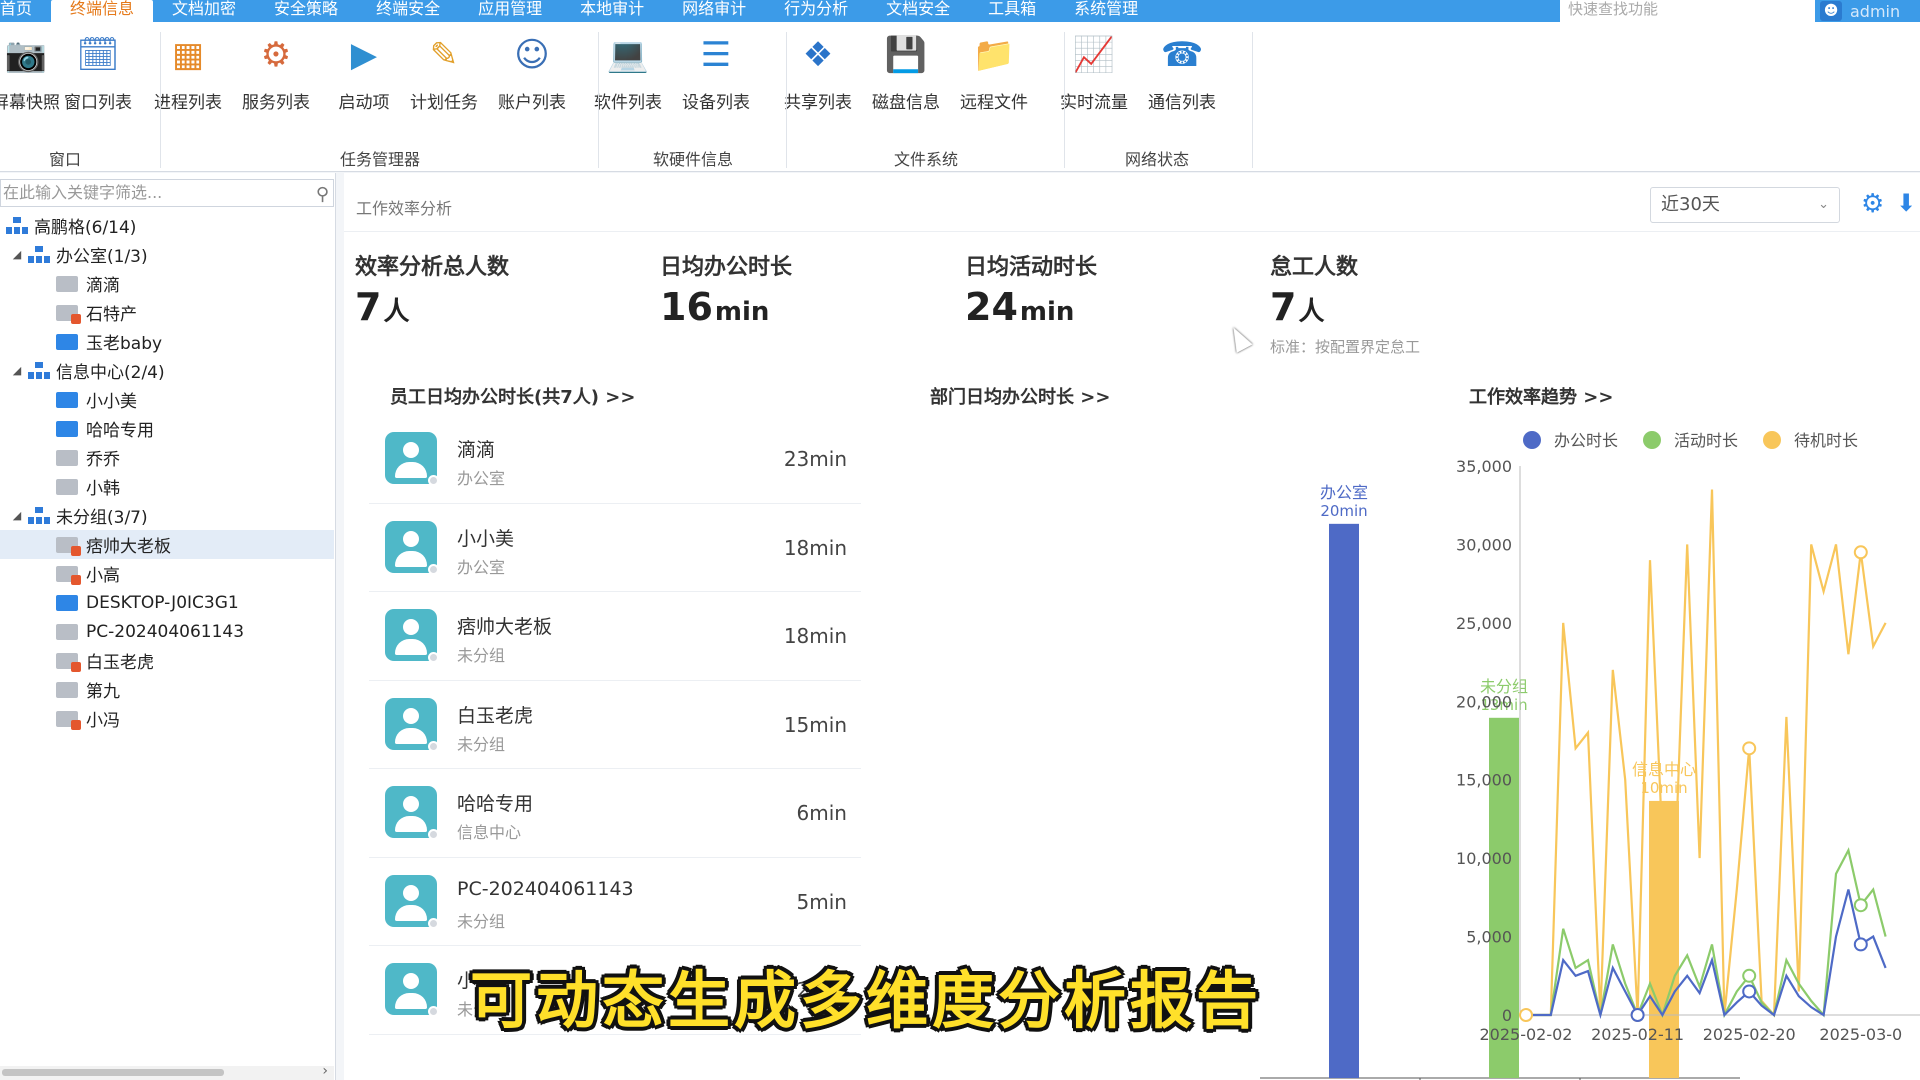 Image resolution: width=1920 pixels, height=1080 pixels. I want to click on legend-label: 办公时长, so click(1586, 440).